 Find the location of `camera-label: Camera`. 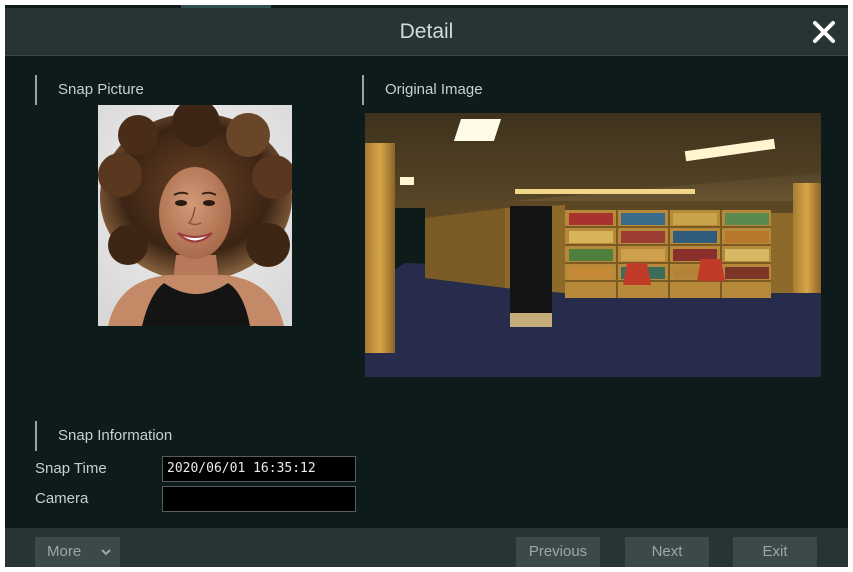

camera-label: Camera is located at coordinates (62, 498).